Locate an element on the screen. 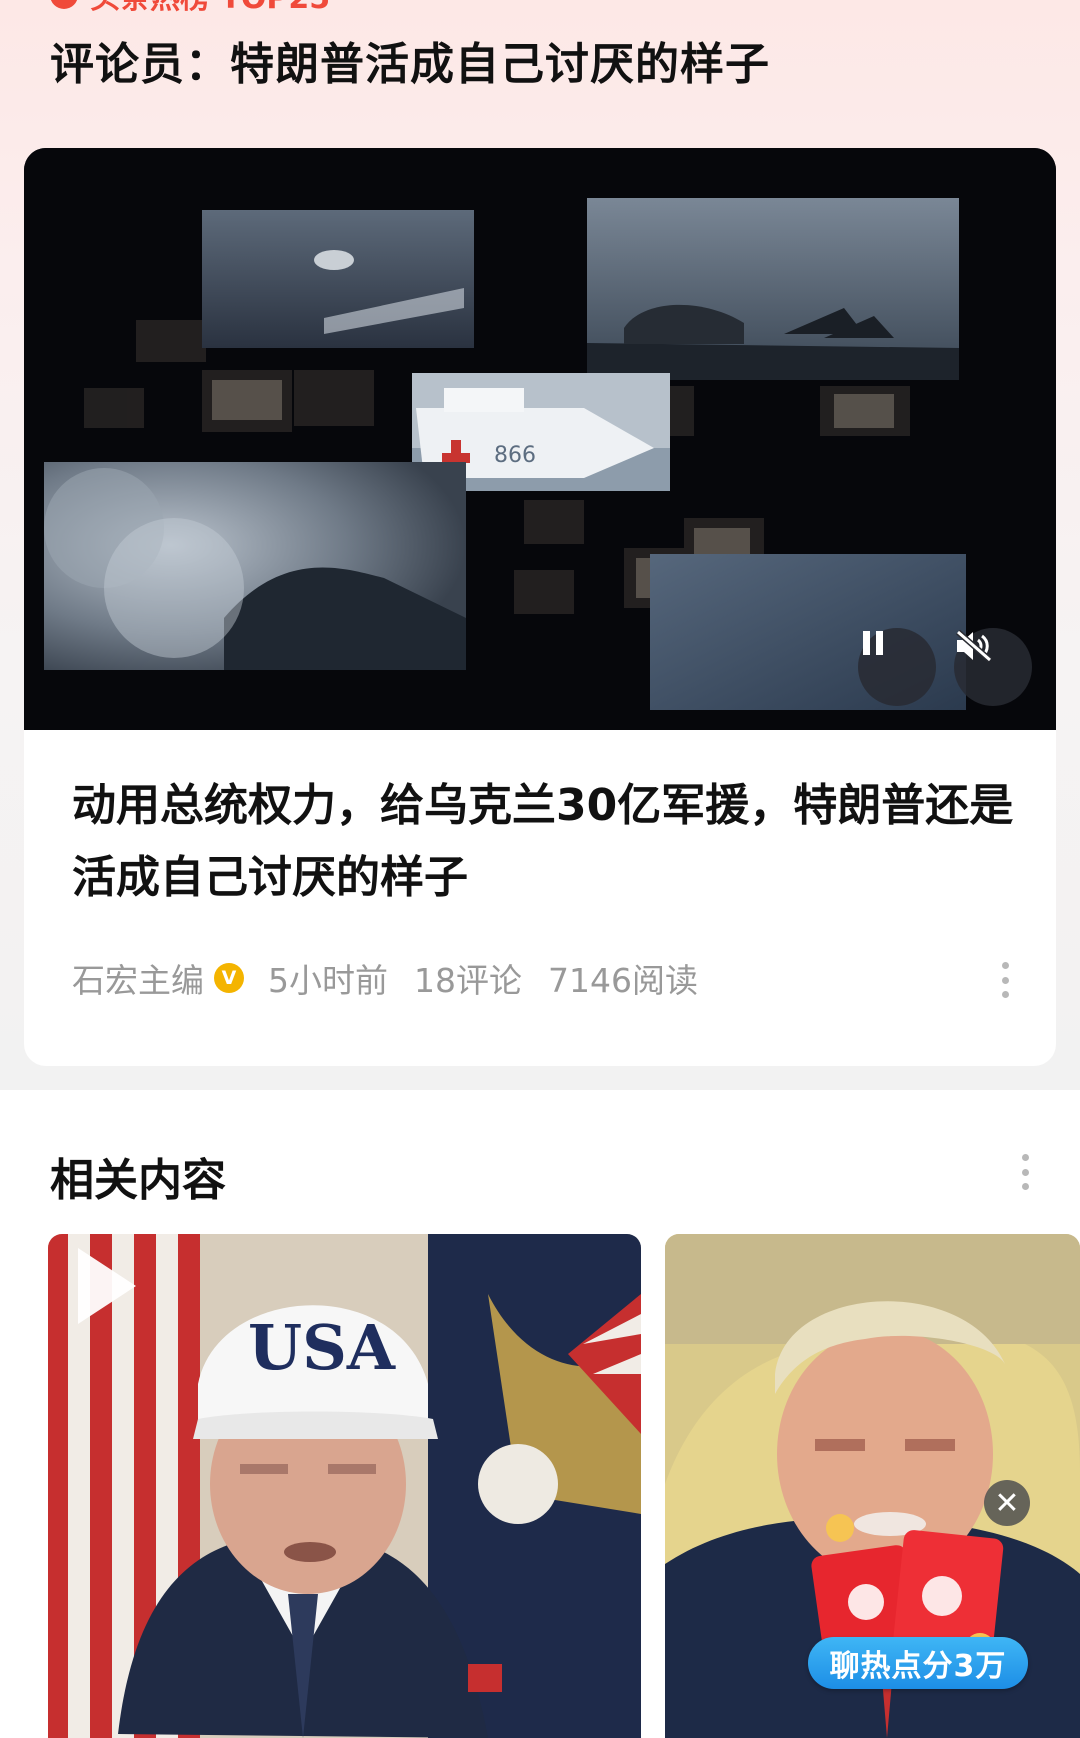 The width and height of the screenshot is (1080, 1738). mute-button is located at coordinates (993, 667).